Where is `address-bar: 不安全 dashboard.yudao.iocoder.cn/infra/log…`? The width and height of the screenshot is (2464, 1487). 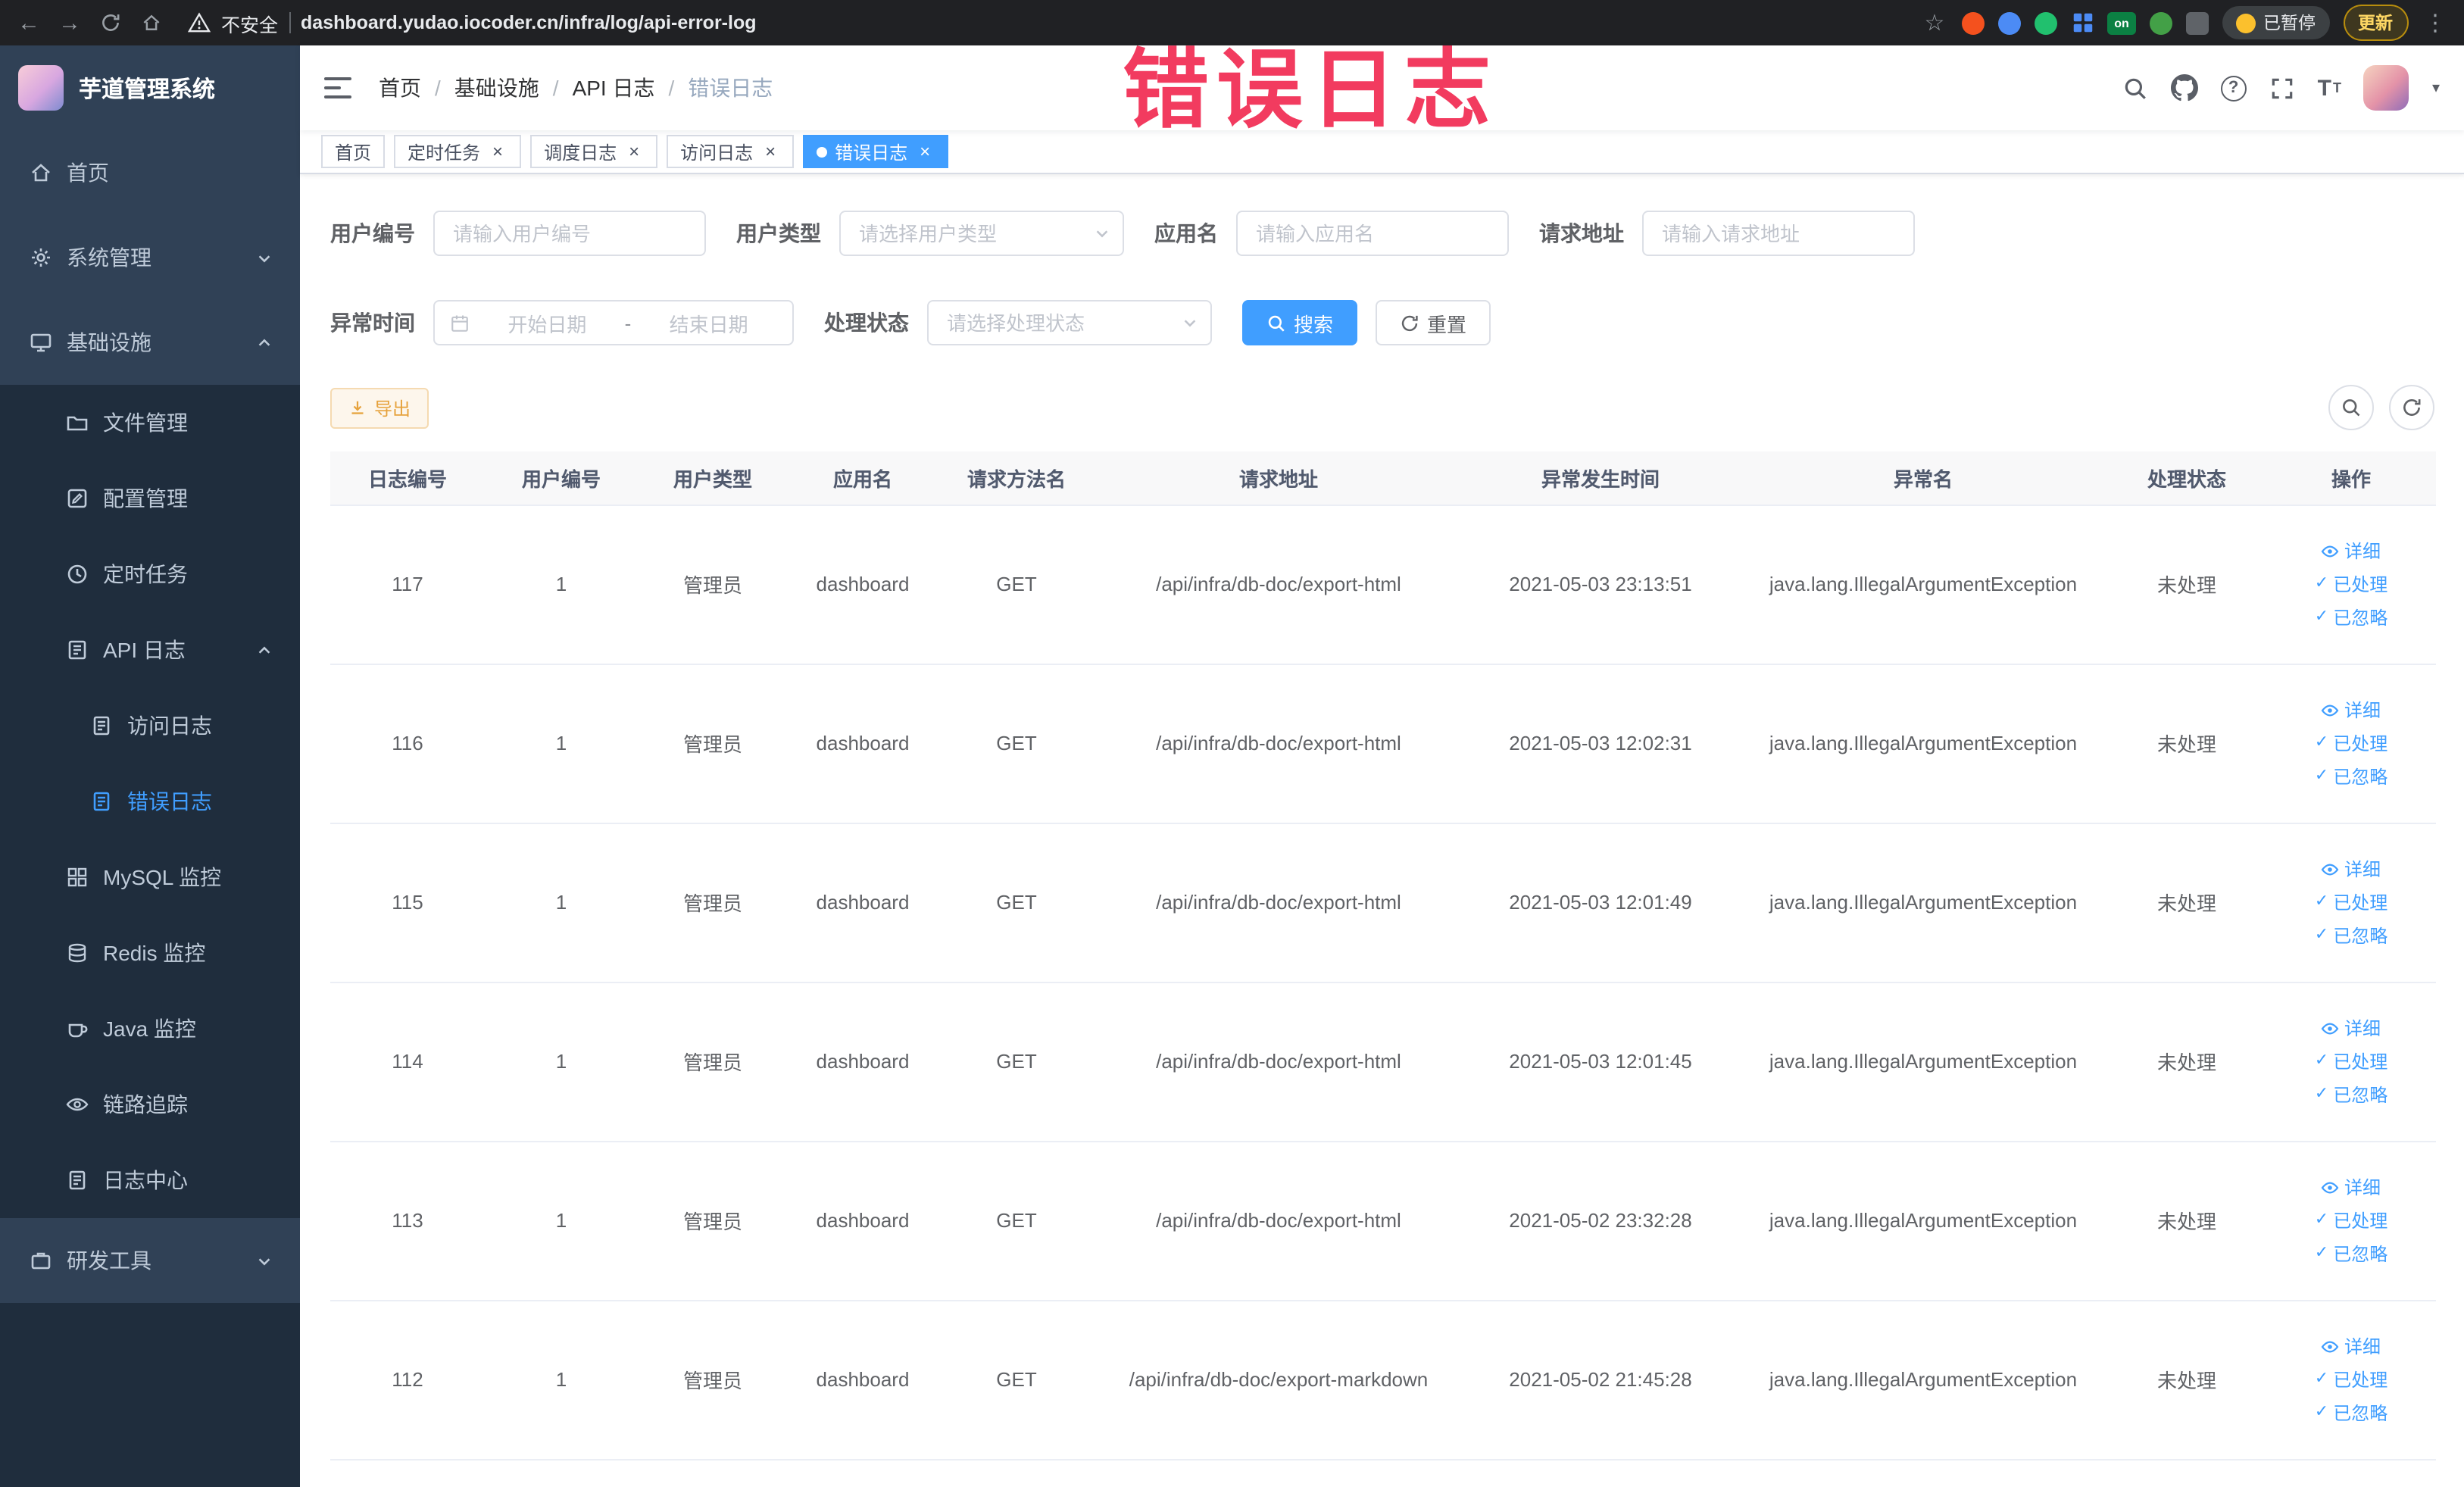 address-bar: 不安全 dashboard.yudao.iocoder.cn/infra/log… is located at coordinates (1043, 22).